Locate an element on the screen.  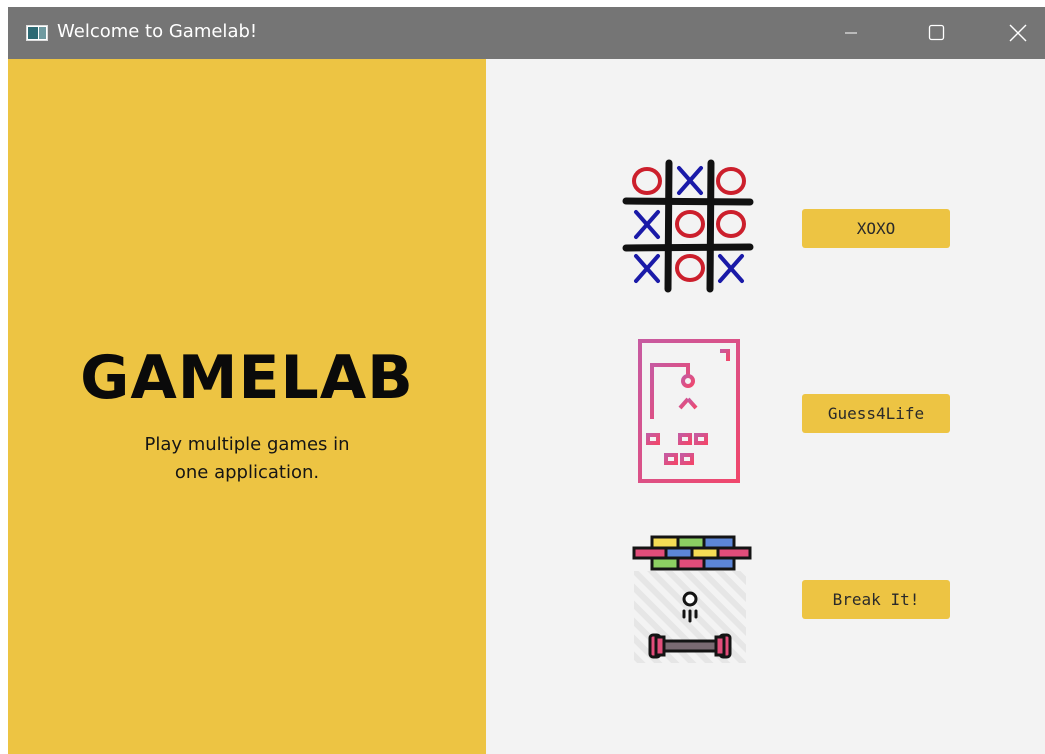
game-button-break-it: Break It! is located at coordinates (876, 599).